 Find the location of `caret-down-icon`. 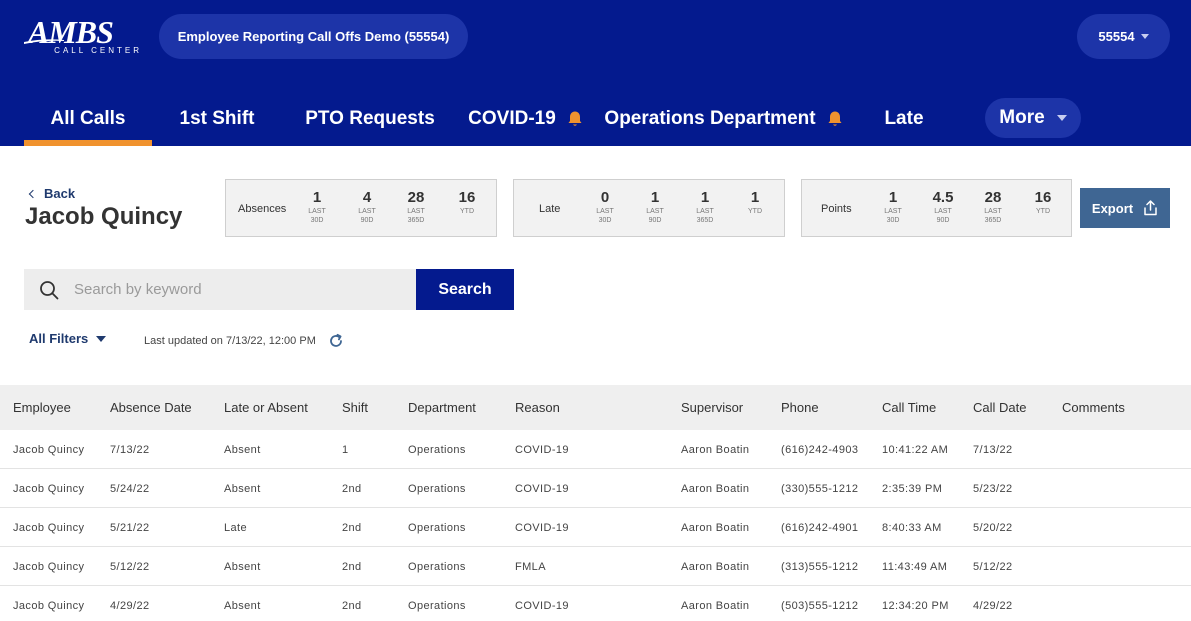

caret-down-icon is located at coordinates (1144, 36).